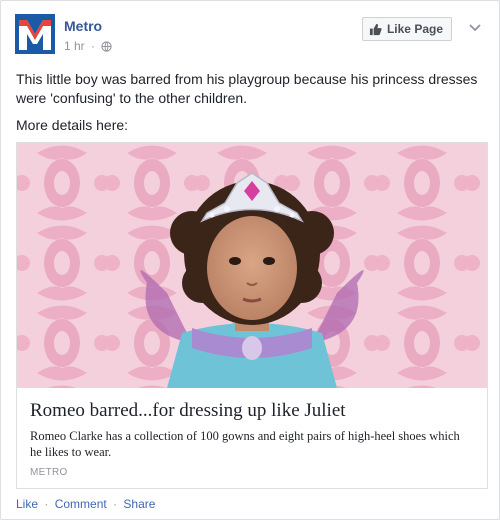 This screenshot has width=500, height=520. What do you see at coordinates (83, 26) in the screenshot?
I see `page-name-link: Metro` at bounding box center [83, 26].